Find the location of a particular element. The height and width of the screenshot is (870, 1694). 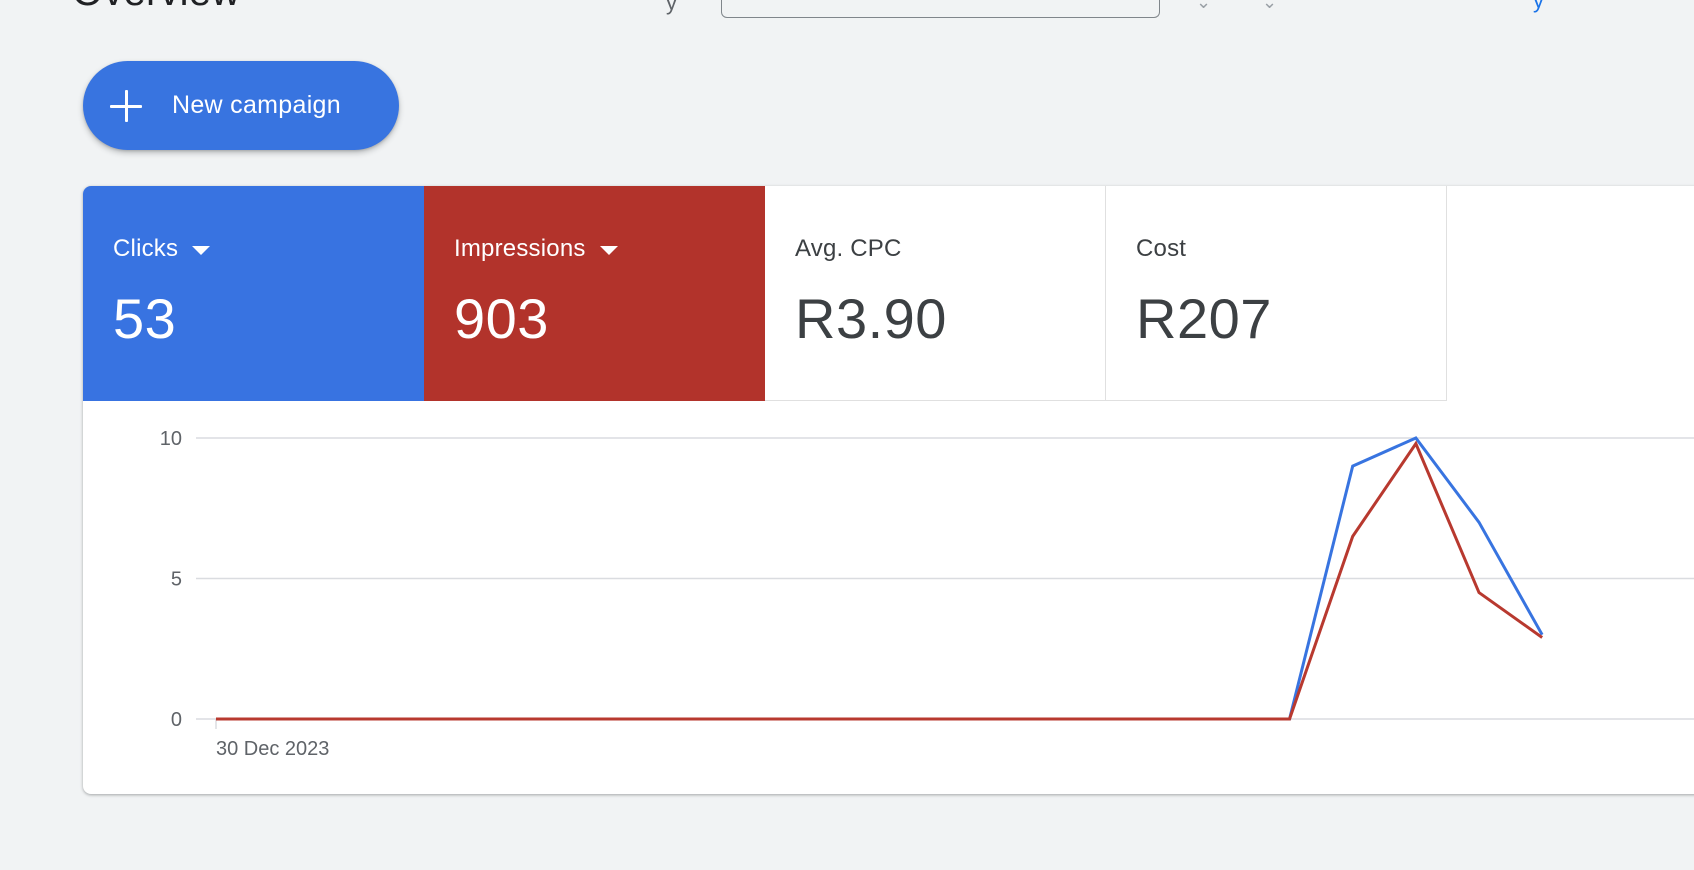

metric-value: 53 is located at coordinates (145, 318).